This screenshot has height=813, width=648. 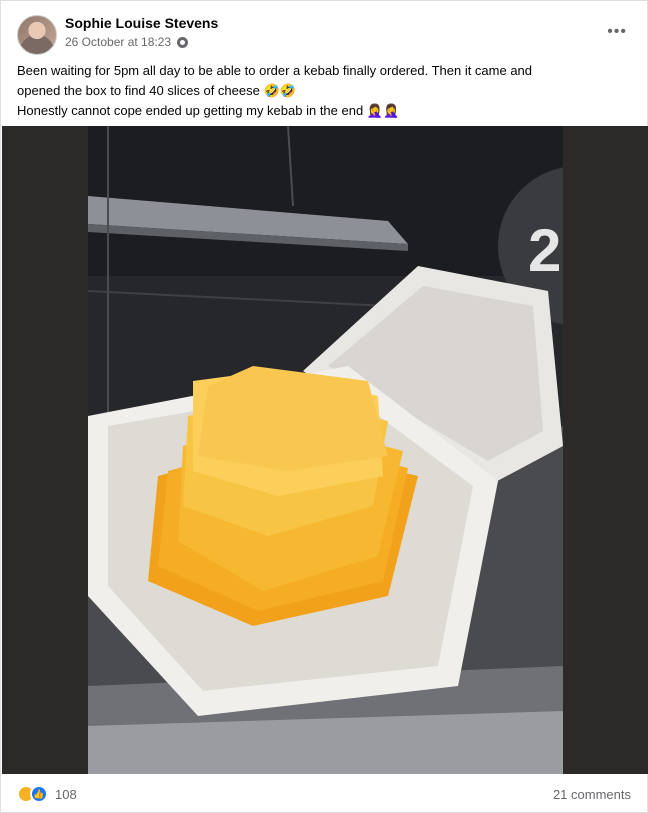 What do you see at coordinates (66, 794) in the screenshot?
I see `reaction-count: 108` at bounding box center [66, 794].